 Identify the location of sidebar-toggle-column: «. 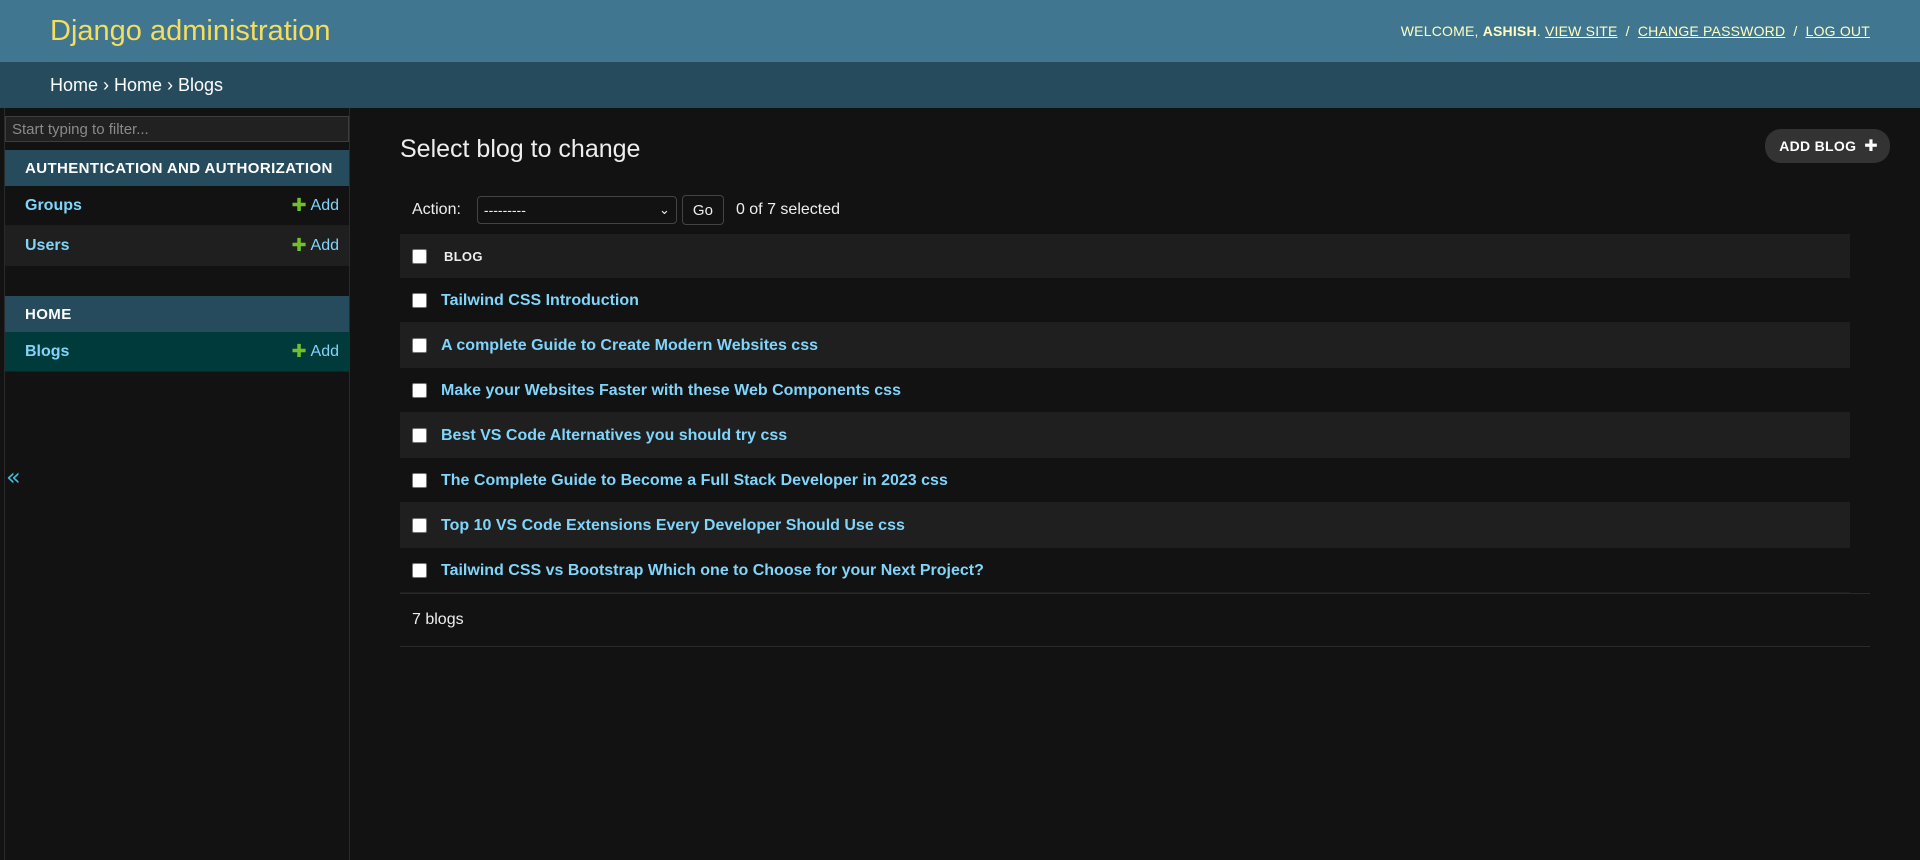
(10, 484).